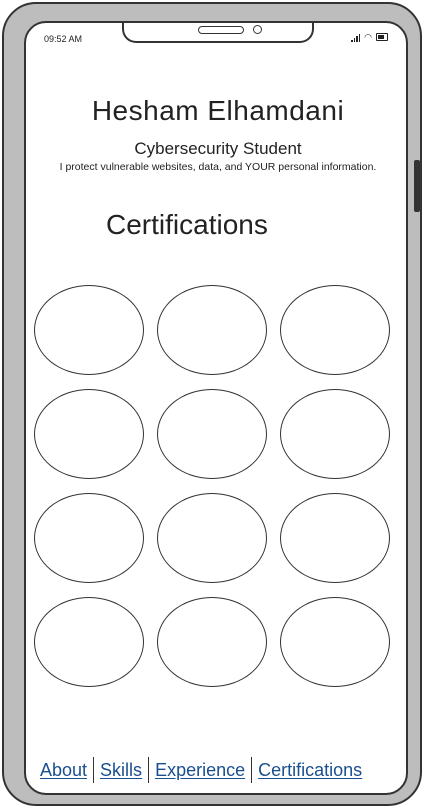 This screenshot has height=812, width=428. I want to click on profile-name: Hesham Elhamdani, so click(218, 110).